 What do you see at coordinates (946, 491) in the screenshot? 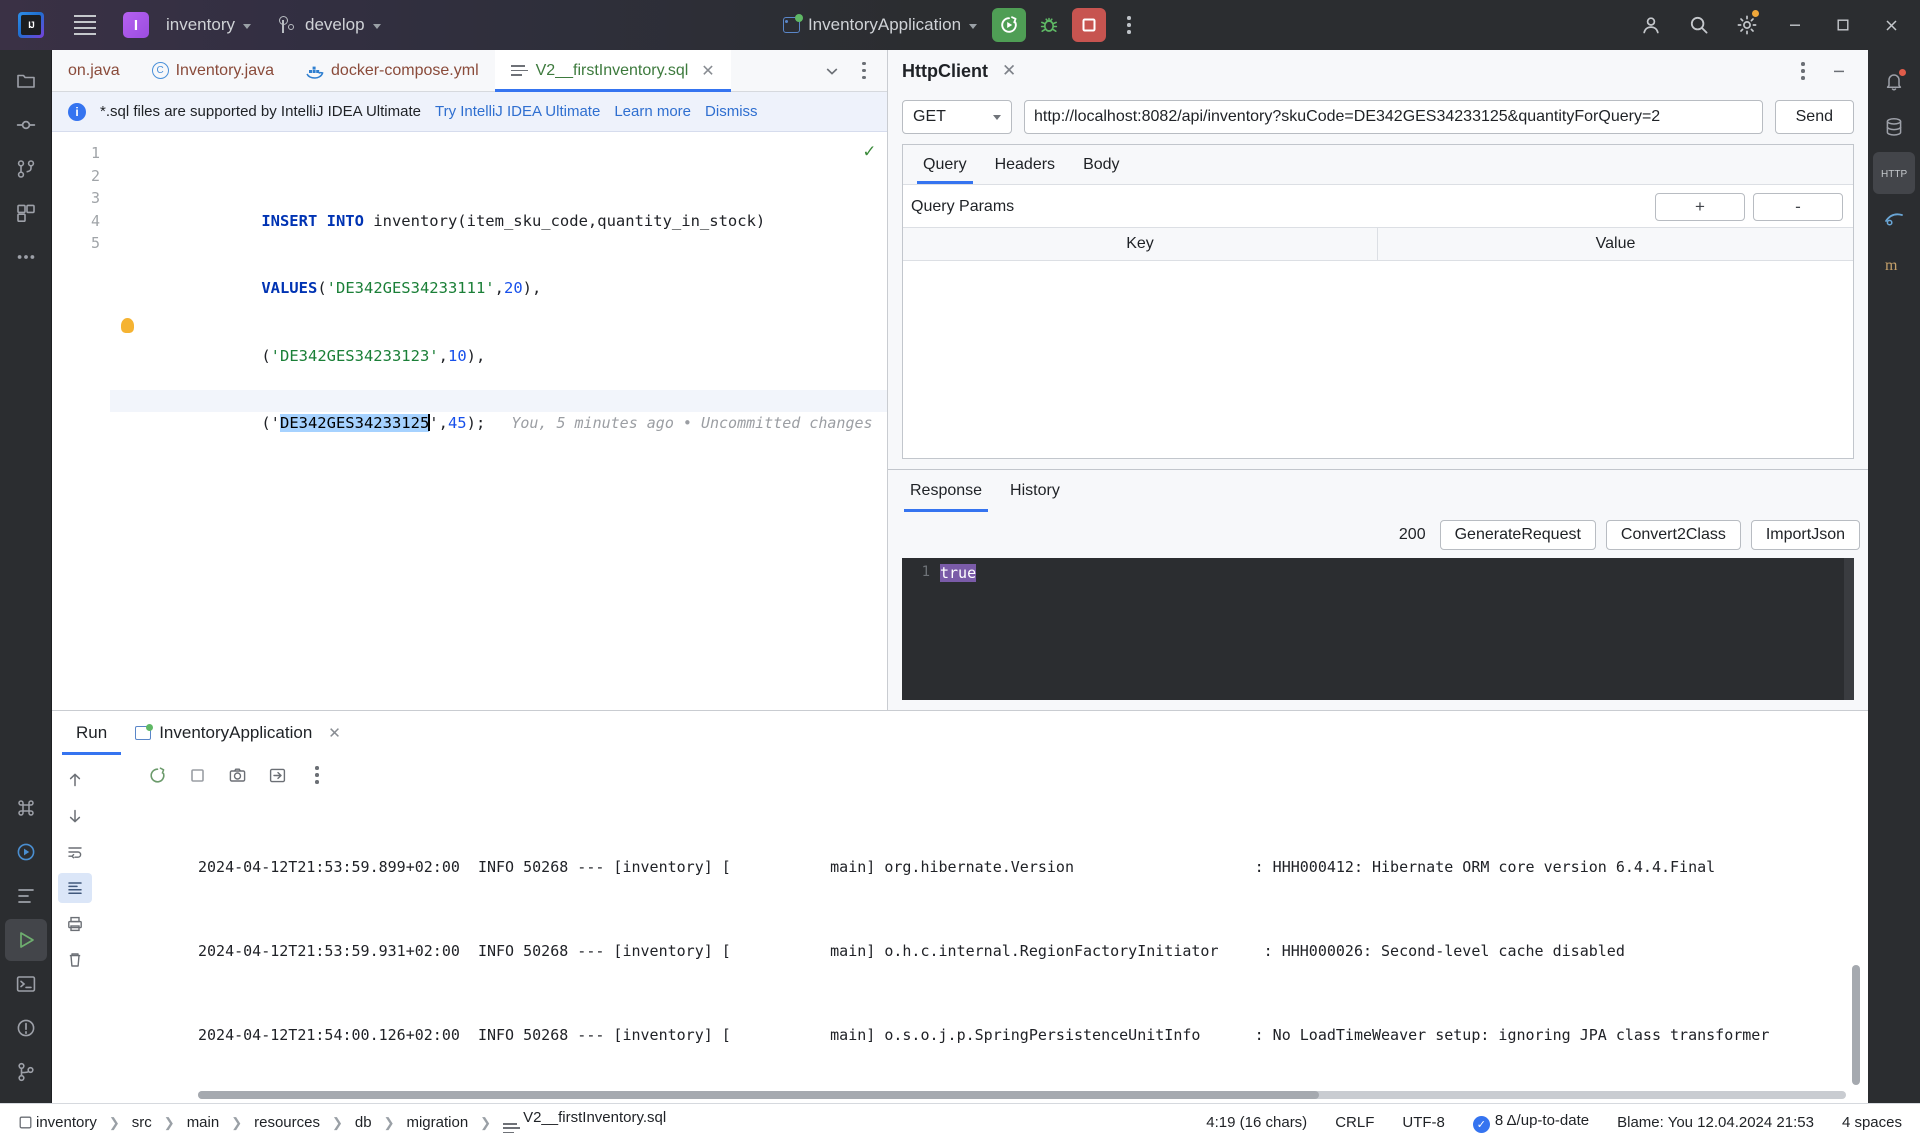
I see `tab-response: Response` at bounding box center [946, 491].